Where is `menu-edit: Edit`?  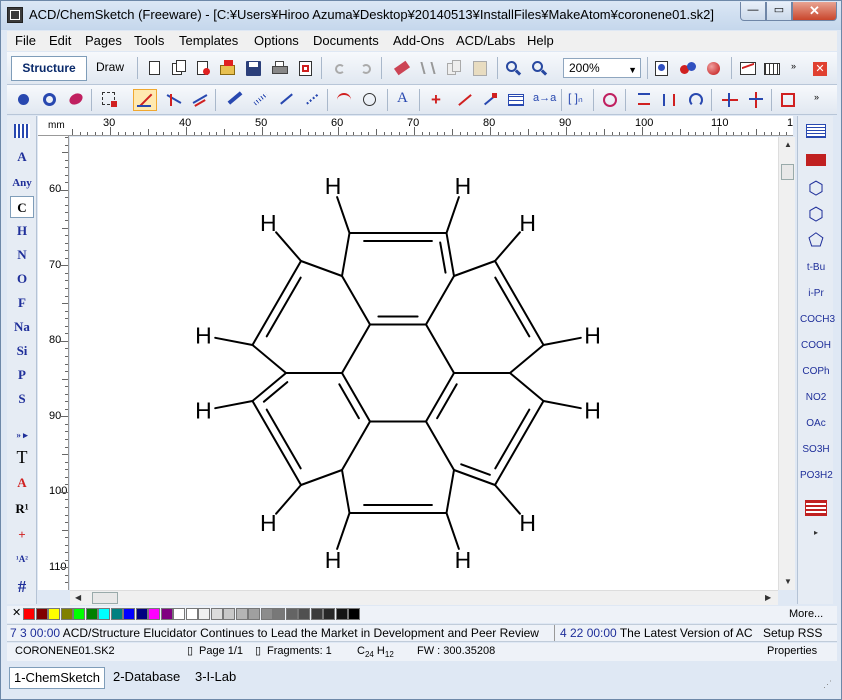 menu-edit: Edit is located at coordinates (60, 40).